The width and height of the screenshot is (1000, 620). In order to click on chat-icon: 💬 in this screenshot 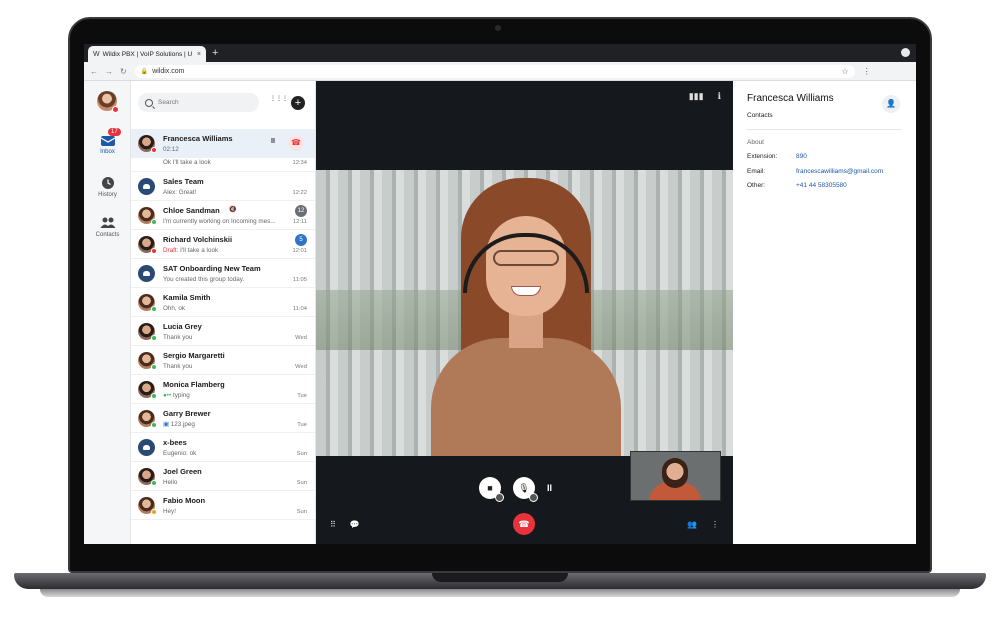, I will do `click(355, 524)`.